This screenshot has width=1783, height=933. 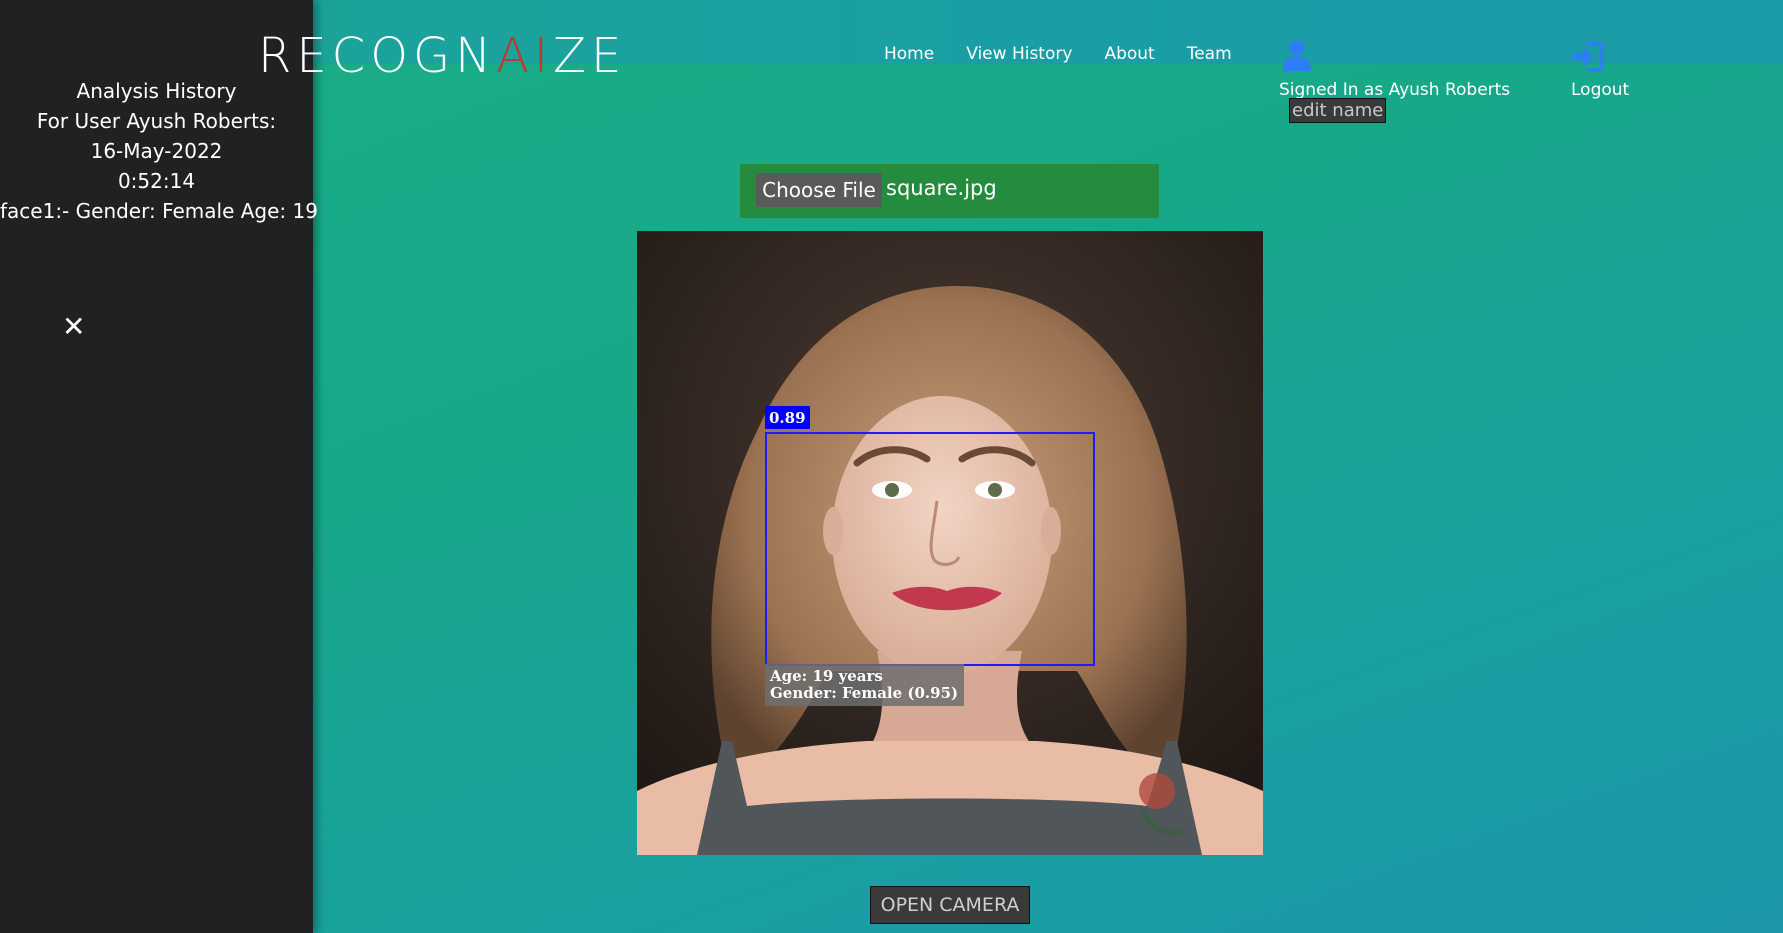 What do you see at coordinates (156, 151) in the screenshot?
I see `history-date: 16-May-2022` at bounding box center [156, 151].